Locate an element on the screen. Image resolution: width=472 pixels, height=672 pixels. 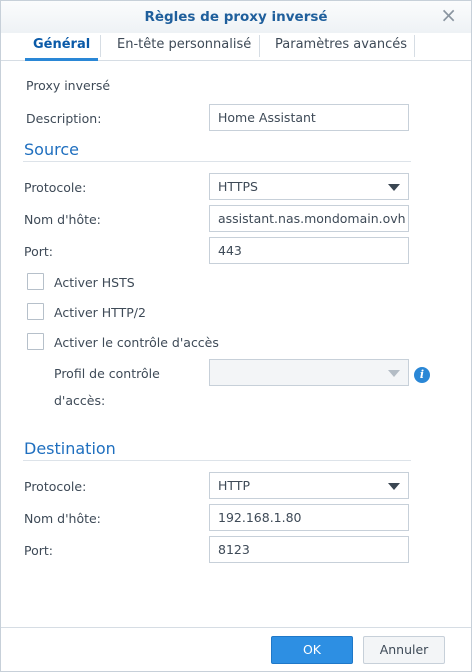
dialog-titlebar: Règles de proxy inversé × is located at coordinates (236, 17).